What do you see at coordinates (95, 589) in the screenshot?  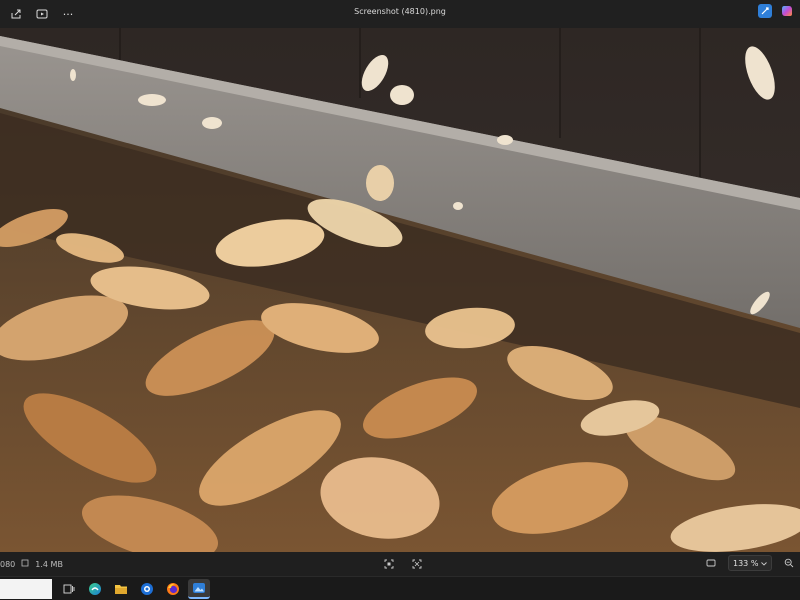 I see `edge-browser-icon` at bounding box center [95, 589].